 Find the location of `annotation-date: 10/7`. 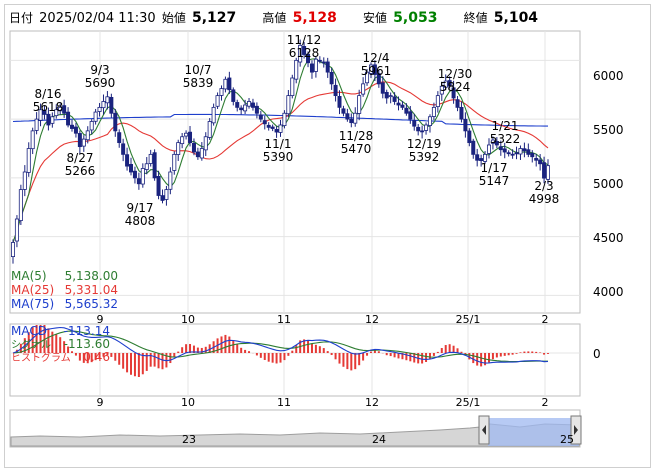

annotation-date: 10/7 is located at coordinates (198, 70).